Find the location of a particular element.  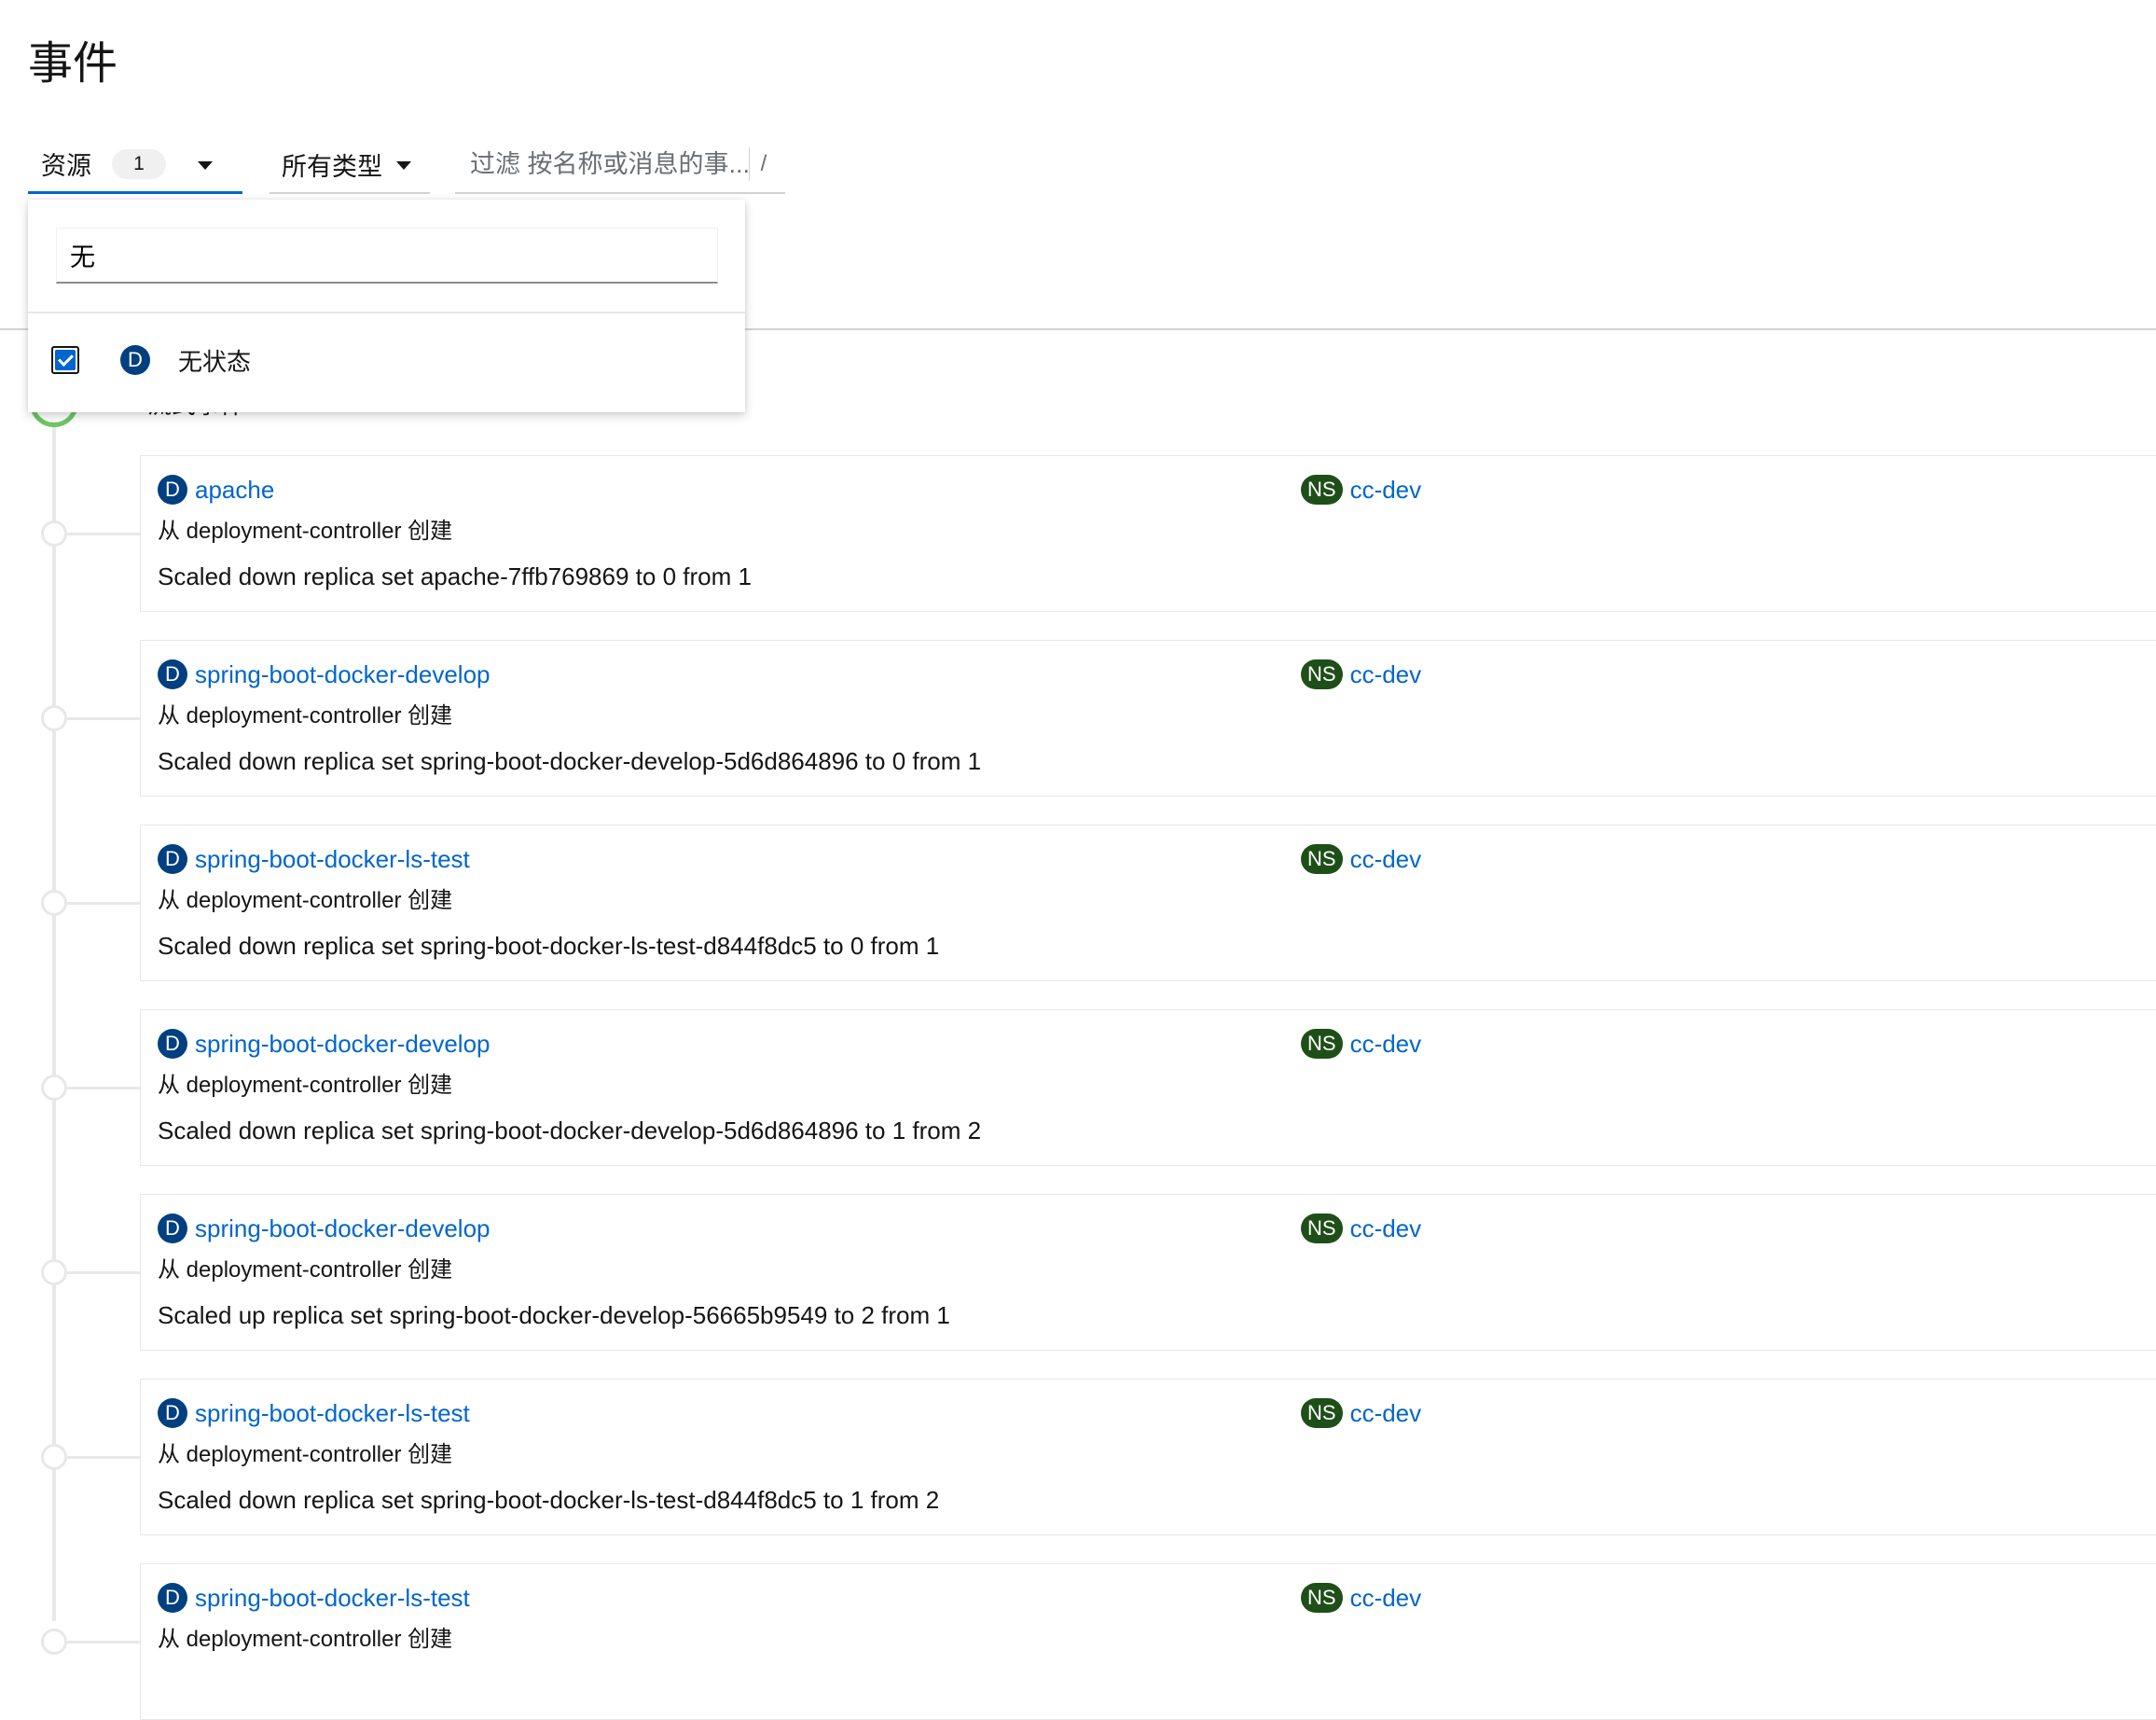

filter-box: / is located at coordinates (620, 165).